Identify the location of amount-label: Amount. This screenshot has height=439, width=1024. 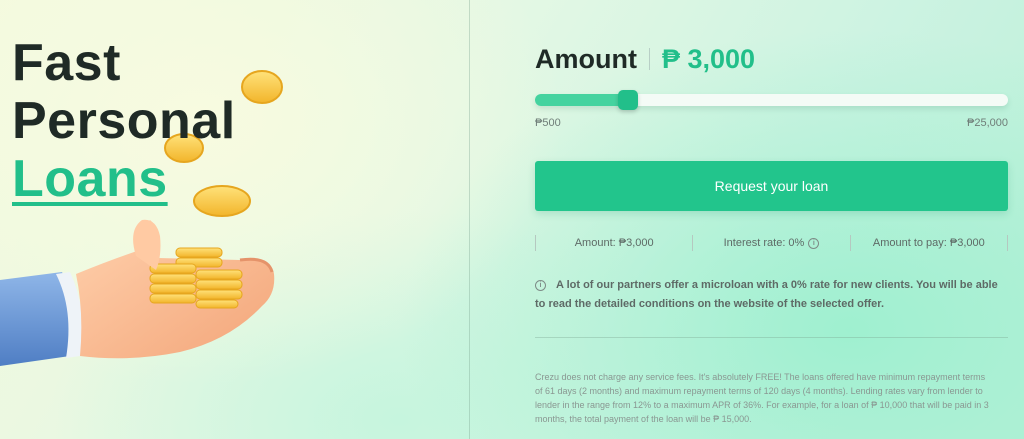
(586, 58).